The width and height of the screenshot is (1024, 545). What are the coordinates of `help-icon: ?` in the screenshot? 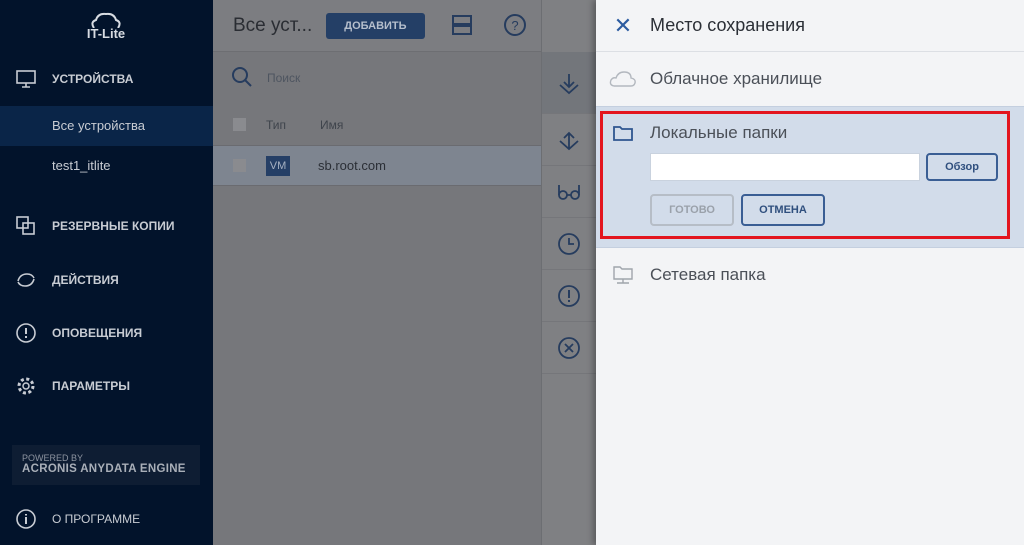 It's located at (515, 25).